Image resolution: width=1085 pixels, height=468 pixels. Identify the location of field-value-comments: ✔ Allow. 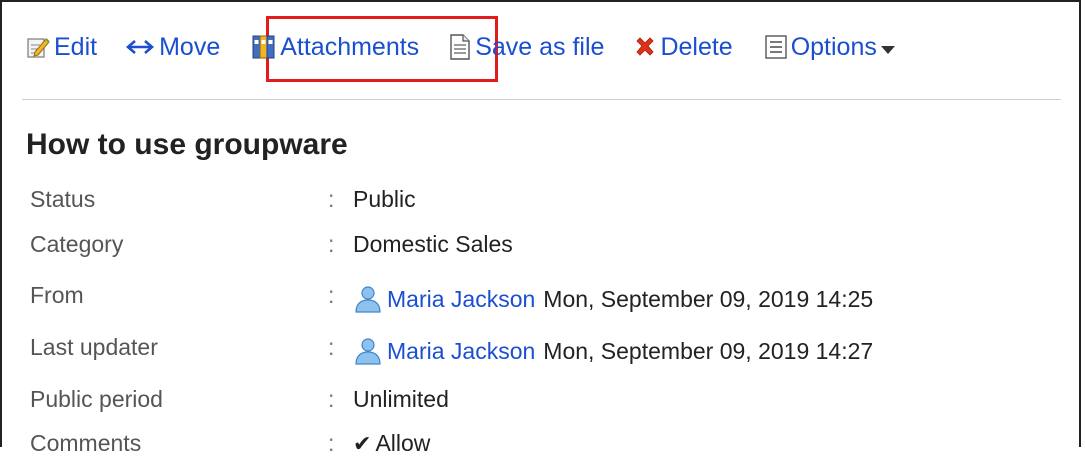
(391, 443).